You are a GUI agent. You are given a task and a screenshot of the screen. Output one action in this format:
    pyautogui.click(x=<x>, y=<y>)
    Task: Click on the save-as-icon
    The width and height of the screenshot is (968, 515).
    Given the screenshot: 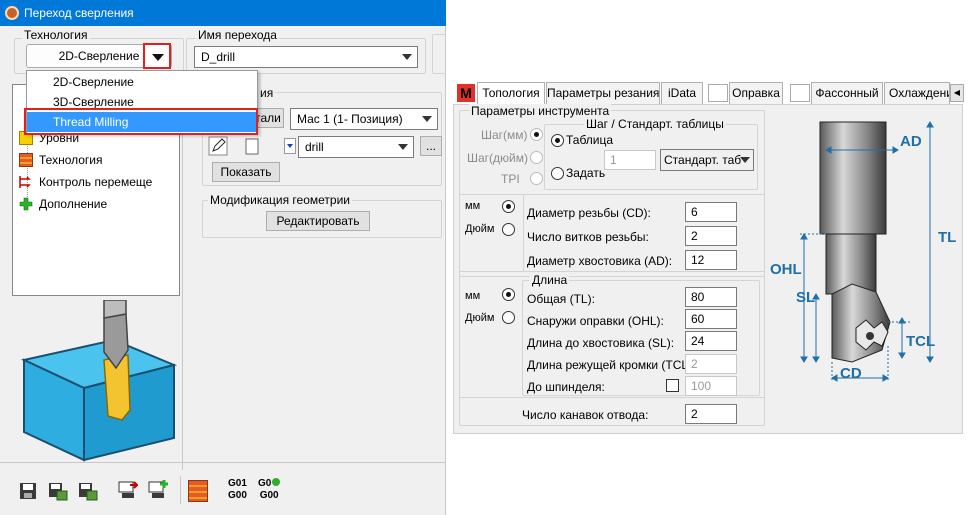 What is the action you would take?
    pyautogui.click(x=58, y=491)
    